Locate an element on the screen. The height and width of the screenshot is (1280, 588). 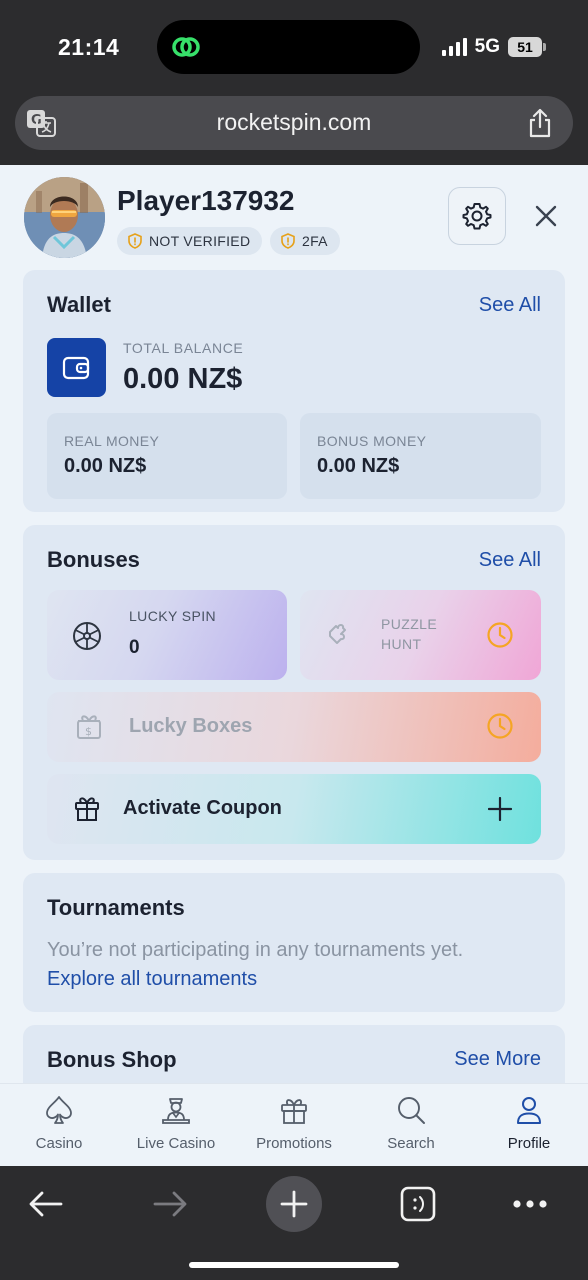
bonuses-title: Bonuses is located at coordinates (93, 559).